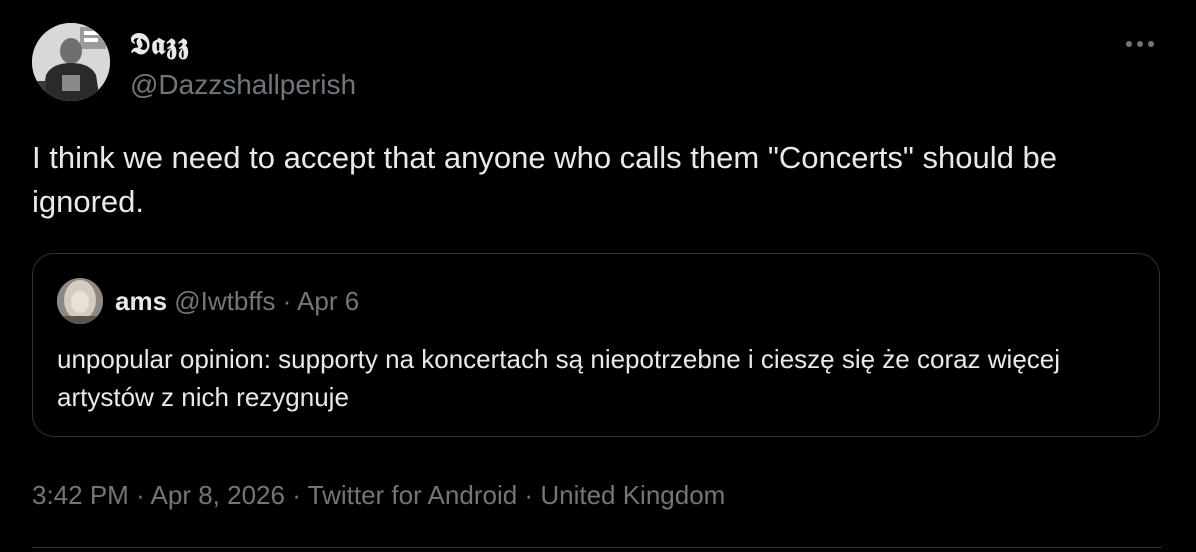 Image resolution: width=1196 pixels, height=552 pixels. What do you see at coordinates (243, 85) in the screenshot?
I see `author-handle: @Dazzshallperish` at bounding box center [243, 85].